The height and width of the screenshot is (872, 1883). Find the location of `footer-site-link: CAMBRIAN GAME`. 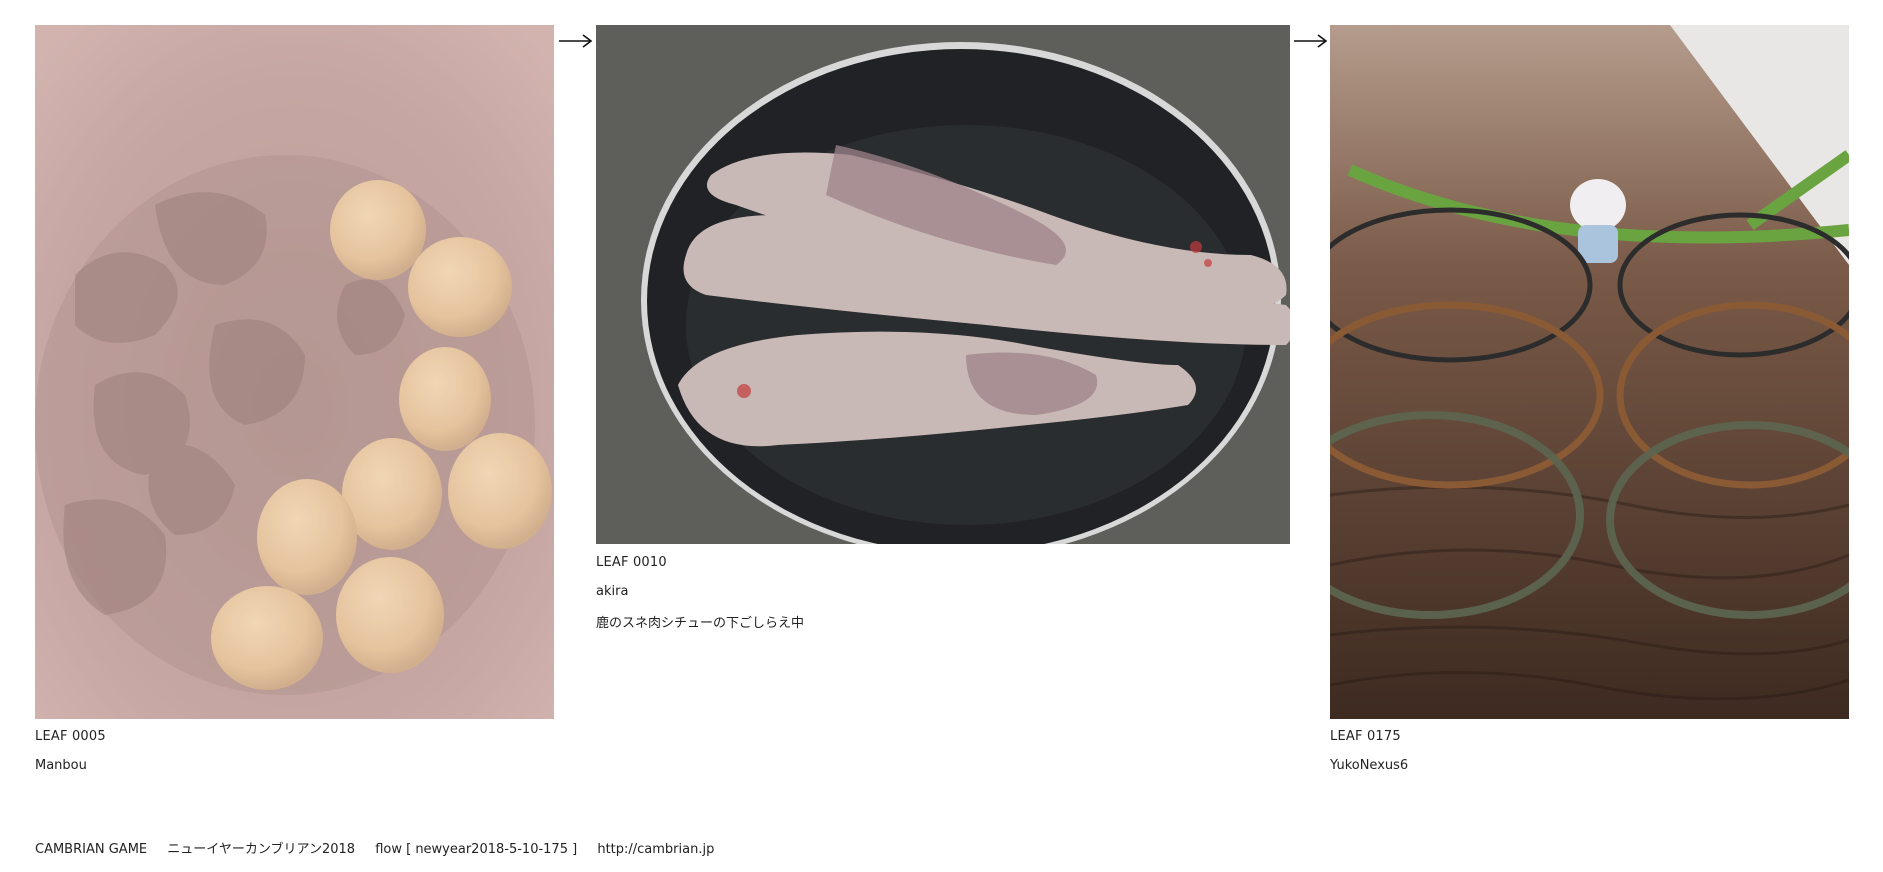

footer-site-link: CAMBRIAN GAME is located at coordinates (91, 849).